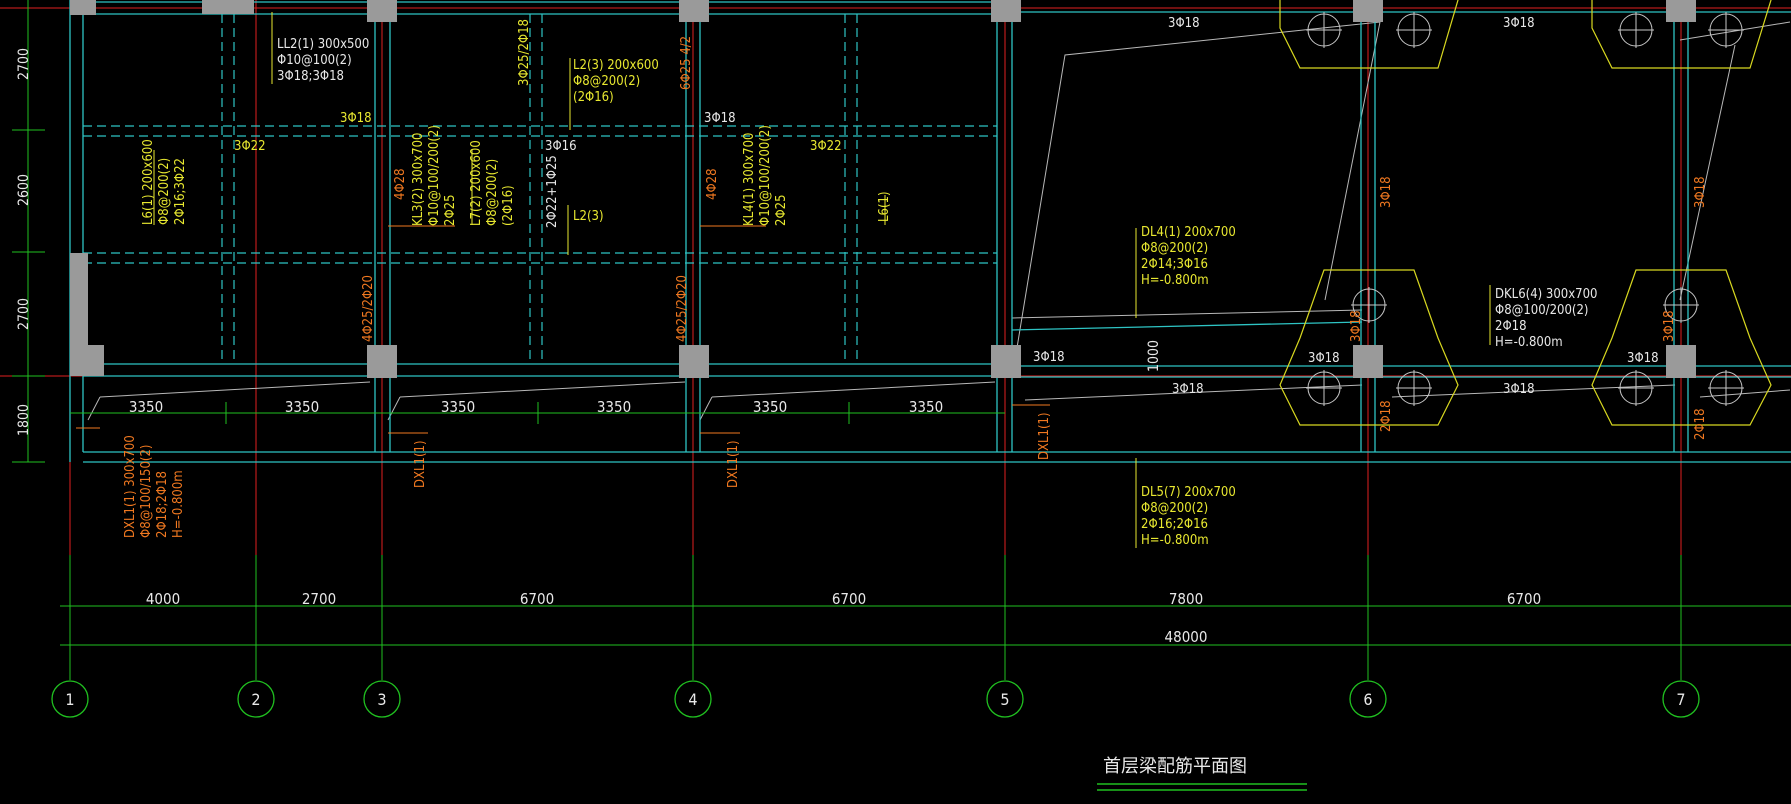 This screenshot has width=1791, height=804. I want to click on bar-v10: 2Φ18, so click(1386, 416).